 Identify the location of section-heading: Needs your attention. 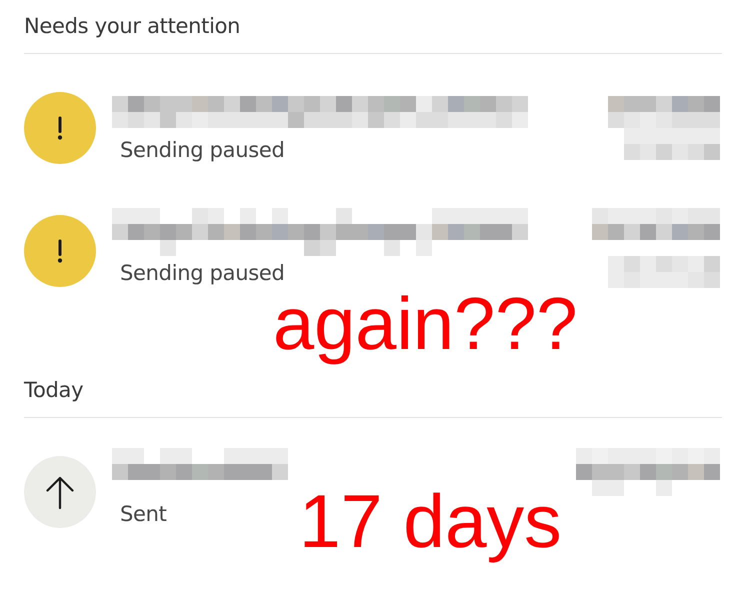
(132, 26).